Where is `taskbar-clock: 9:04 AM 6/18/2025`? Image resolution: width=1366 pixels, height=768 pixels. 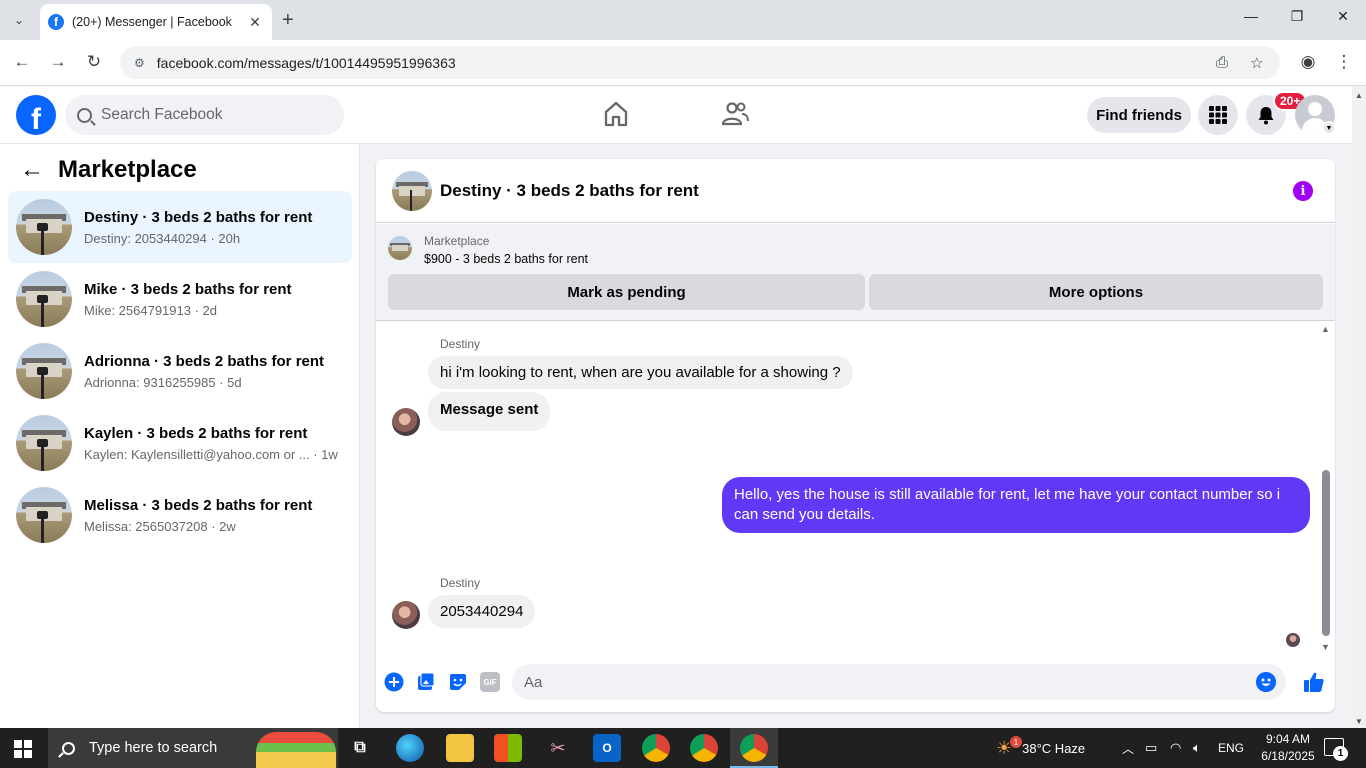 taskbar-clock: 9:04 AM 6/18/2025 is located at coordinates (1288, 748).